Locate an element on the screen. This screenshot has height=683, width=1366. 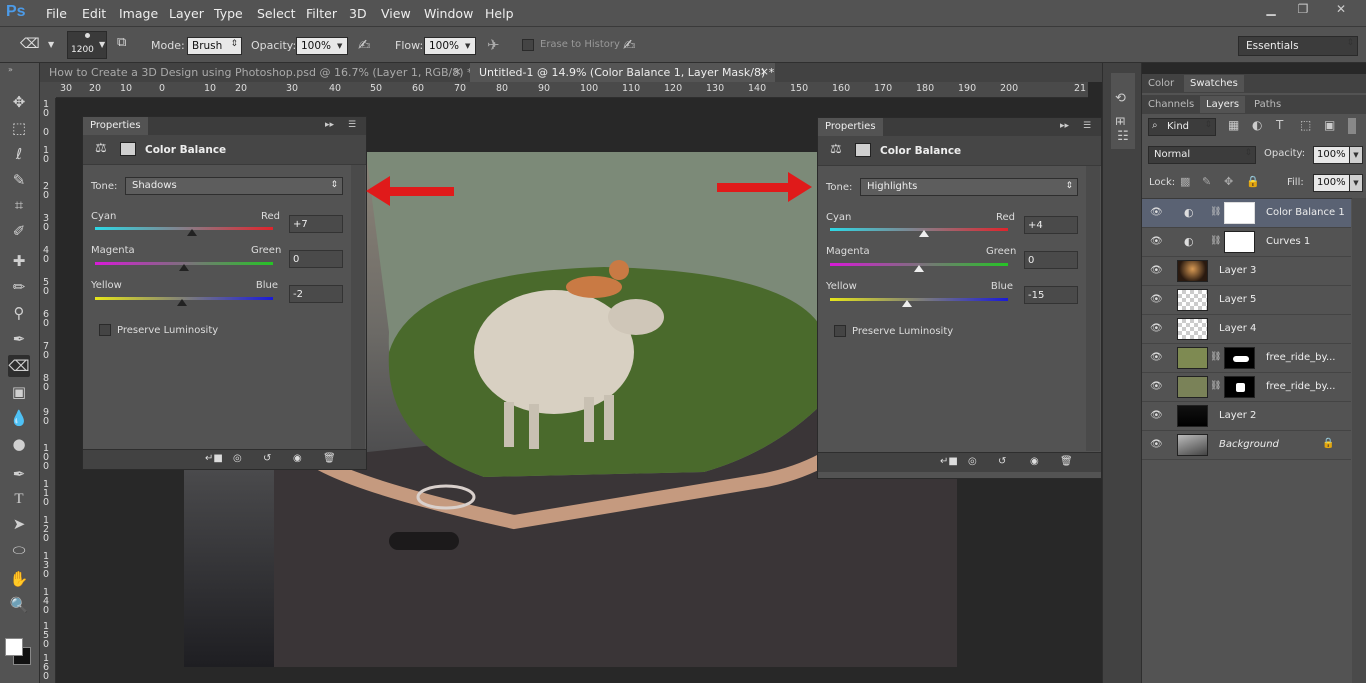
move-tool-icon: ✥ is located at coordinates (19, 102).